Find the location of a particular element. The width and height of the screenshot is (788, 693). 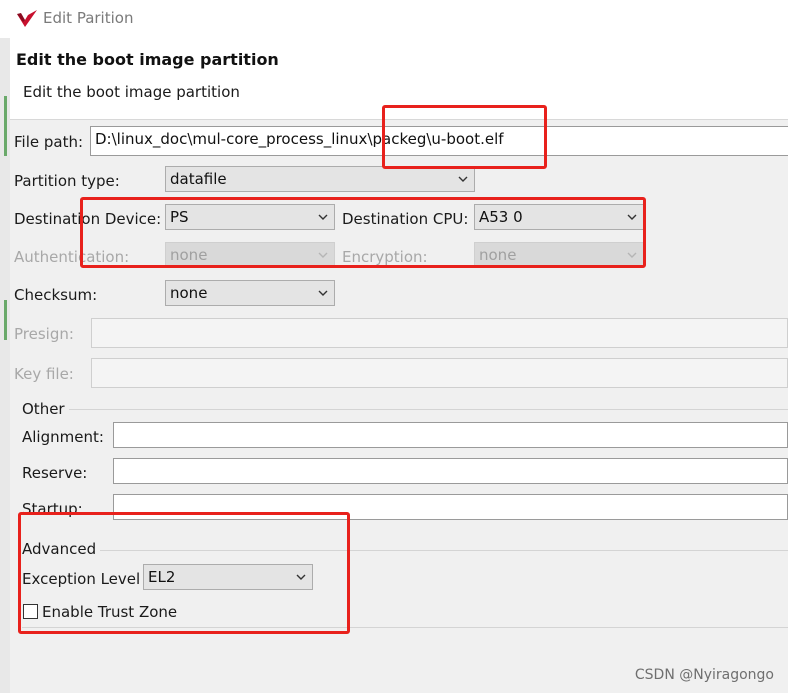

alignment-label: Alignment: is located at coordinates (63, 437).